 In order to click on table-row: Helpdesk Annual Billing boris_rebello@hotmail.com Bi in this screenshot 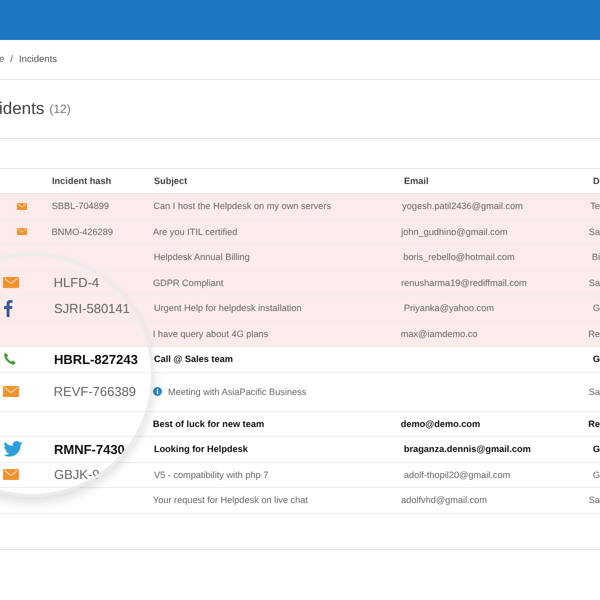, I will do `click(300, 257)`.